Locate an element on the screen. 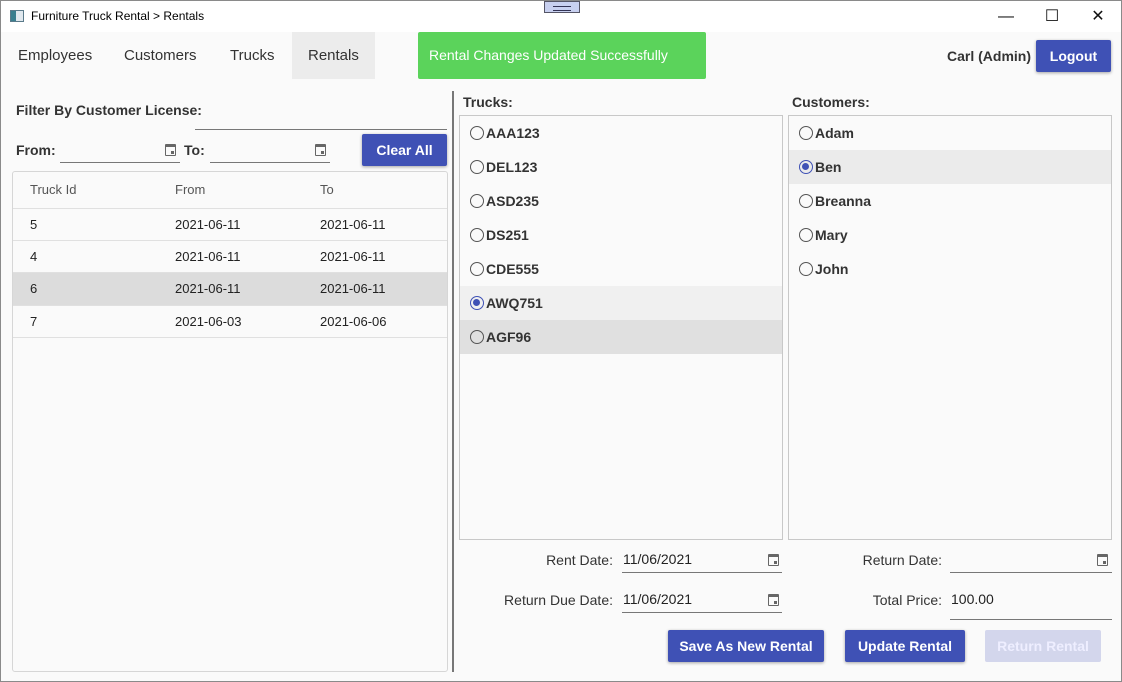  return-due-date-value: 11/06/2021 is located at coordinates (658, 599).